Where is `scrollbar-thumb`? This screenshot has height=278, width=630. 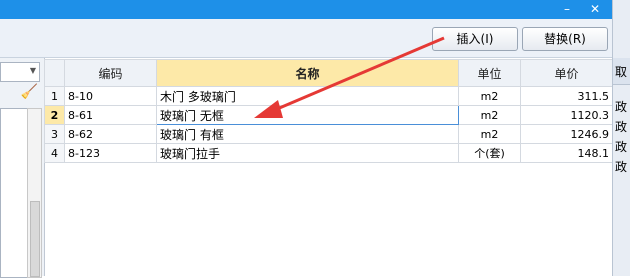 scrollbar-thumb is located at coordinates (35, 239).